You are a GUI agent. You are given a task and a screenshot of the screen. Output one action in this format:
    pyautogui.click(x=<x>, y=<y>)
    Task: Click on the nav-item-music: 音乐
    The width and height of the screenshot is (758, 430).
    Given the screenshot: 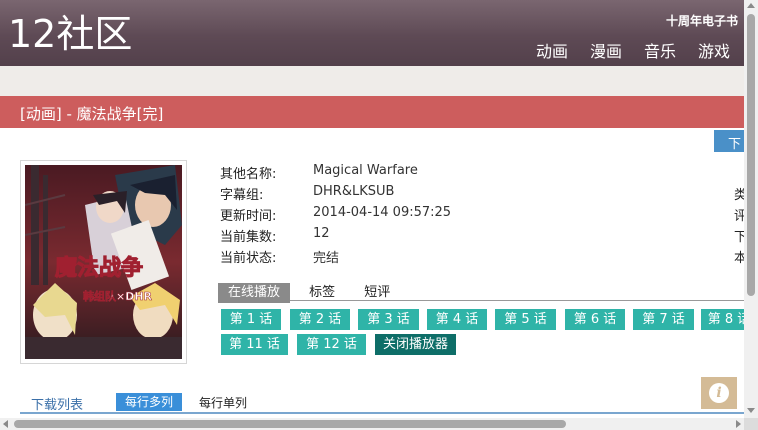 What is the action you would take?
    pyautogui.click(x=660, y=50)
    